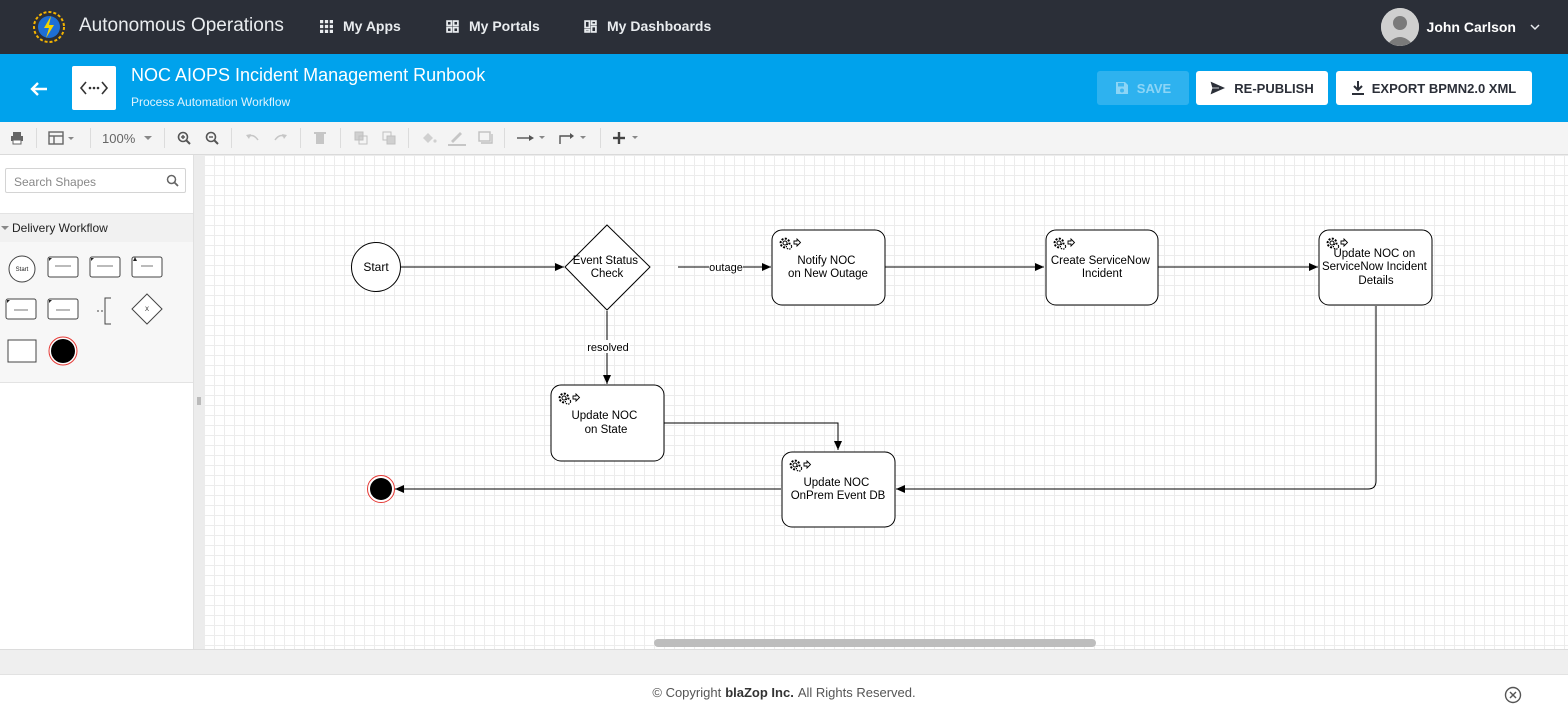  I want to click on caret-down-icon, so click(148, 138).